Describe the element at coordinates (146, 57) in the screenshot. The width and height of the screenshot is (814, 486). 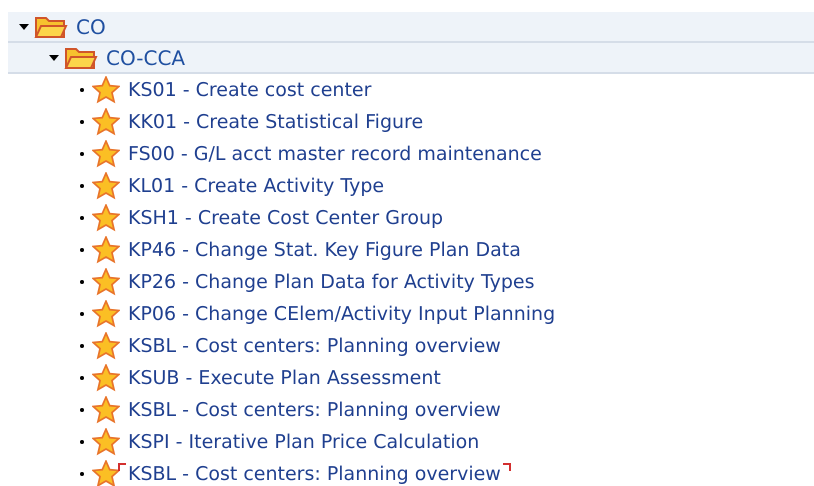
I see `folder-label: CO-CCA` at that location.